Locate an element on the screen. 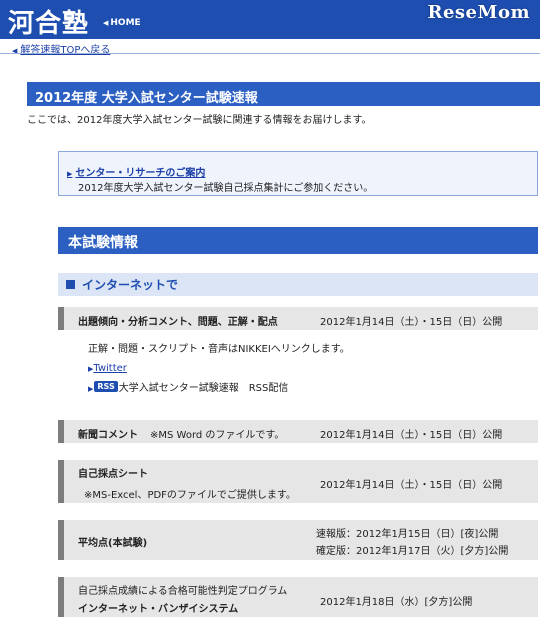 The width and height of the screenshot is (540, 620). twitter-link: ▶Twitter is located at coordinates (107, 368).